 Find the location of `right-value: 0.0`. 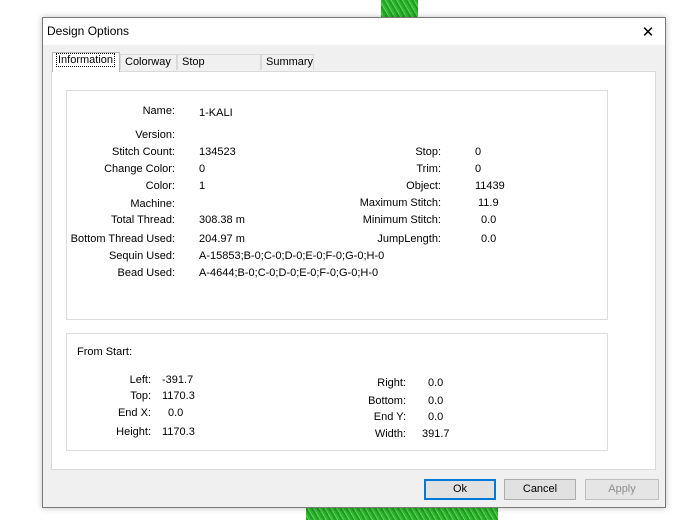

right-value: 0.0 is located at coordinates (436, 383).